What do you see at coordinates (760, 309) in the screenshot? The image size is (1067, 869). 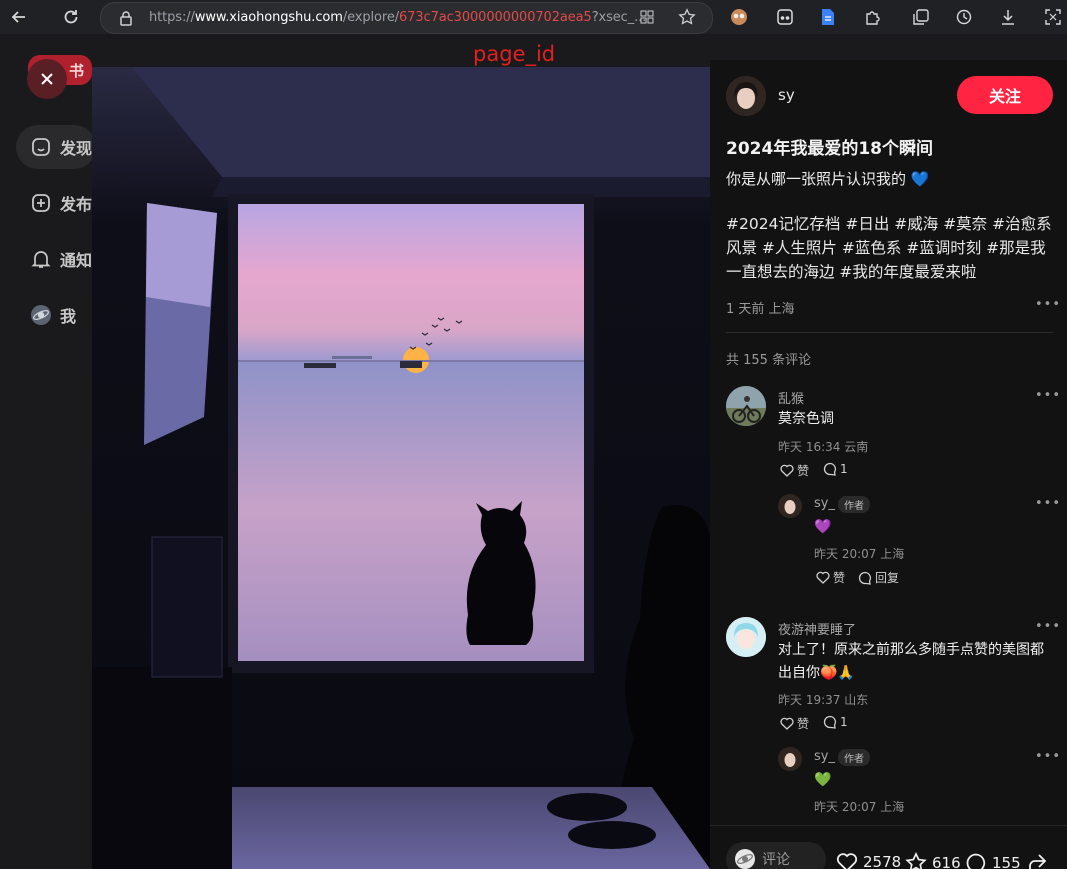 I see `note-meta: 1 天前 上海` at bounding box center [760, 309].